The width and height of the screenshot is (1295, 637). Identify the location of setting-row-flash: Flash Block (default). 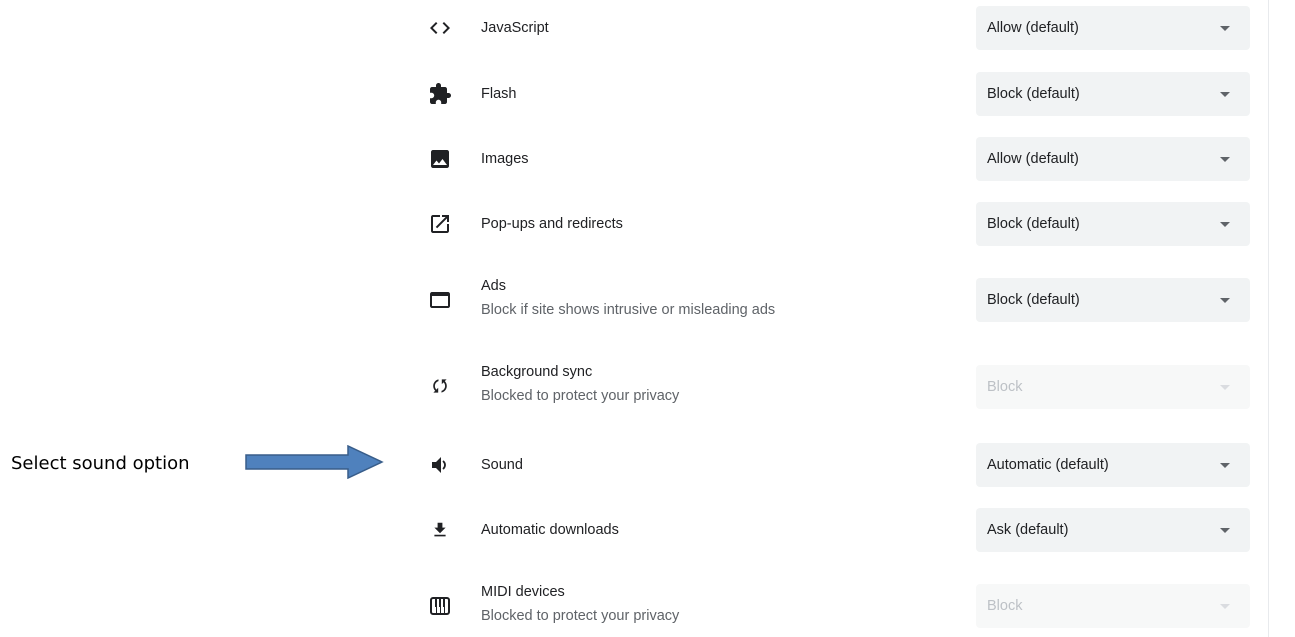
(835, 94).